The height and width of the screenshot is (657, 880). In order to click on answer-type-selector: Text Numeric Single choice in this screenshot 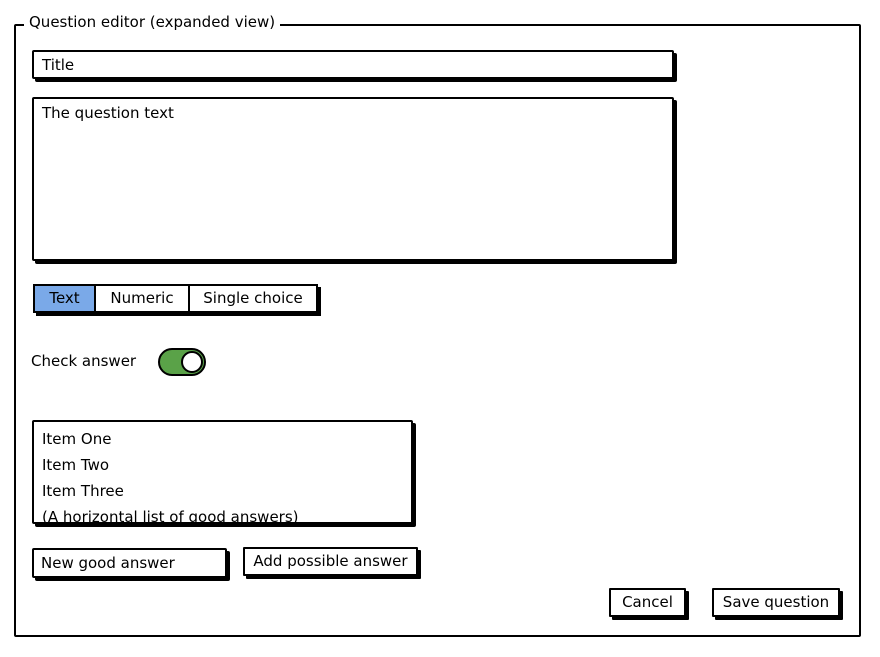, I will do `click(175, 298)`.